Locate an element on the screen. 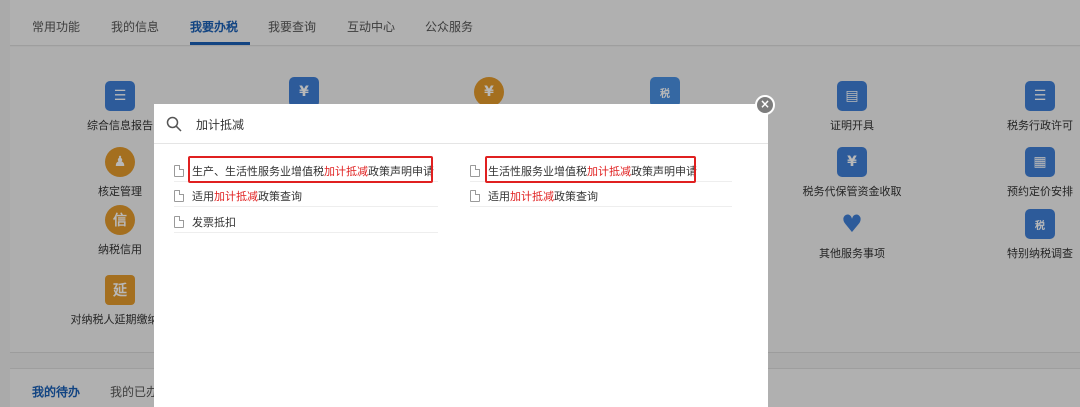 The height and width of the screenshot is (407, 1080). search-icon is located at coordinates (174, 124).